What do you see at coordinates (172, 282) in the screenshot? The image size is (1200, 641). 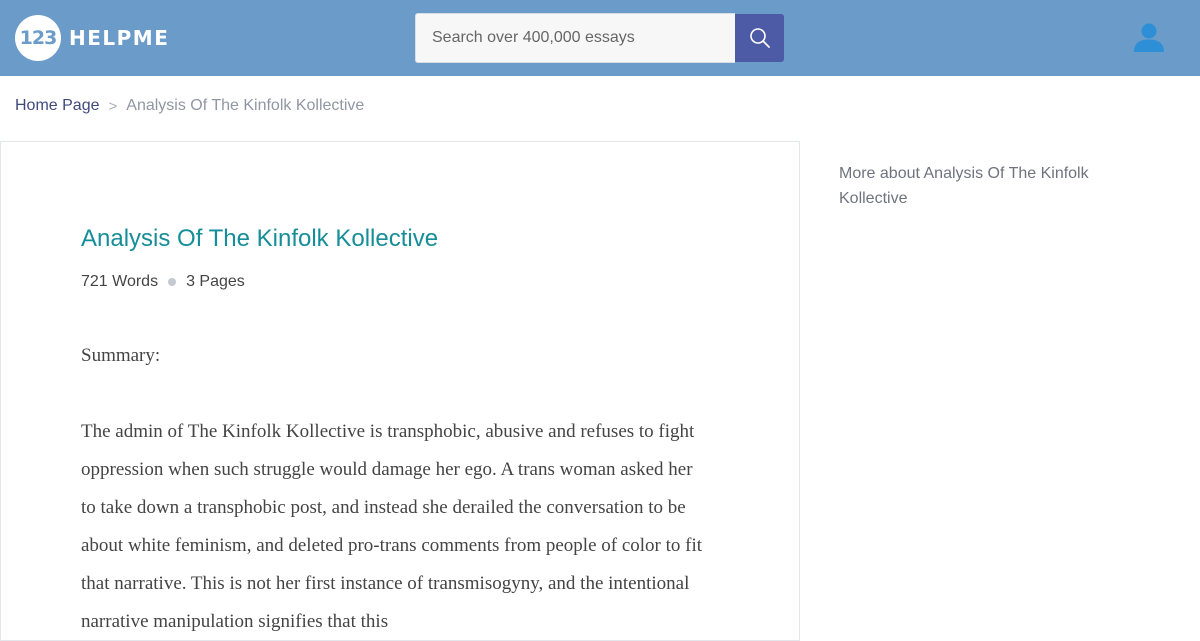 I see `meta-separator-dot` at bounding box center [172, 282].